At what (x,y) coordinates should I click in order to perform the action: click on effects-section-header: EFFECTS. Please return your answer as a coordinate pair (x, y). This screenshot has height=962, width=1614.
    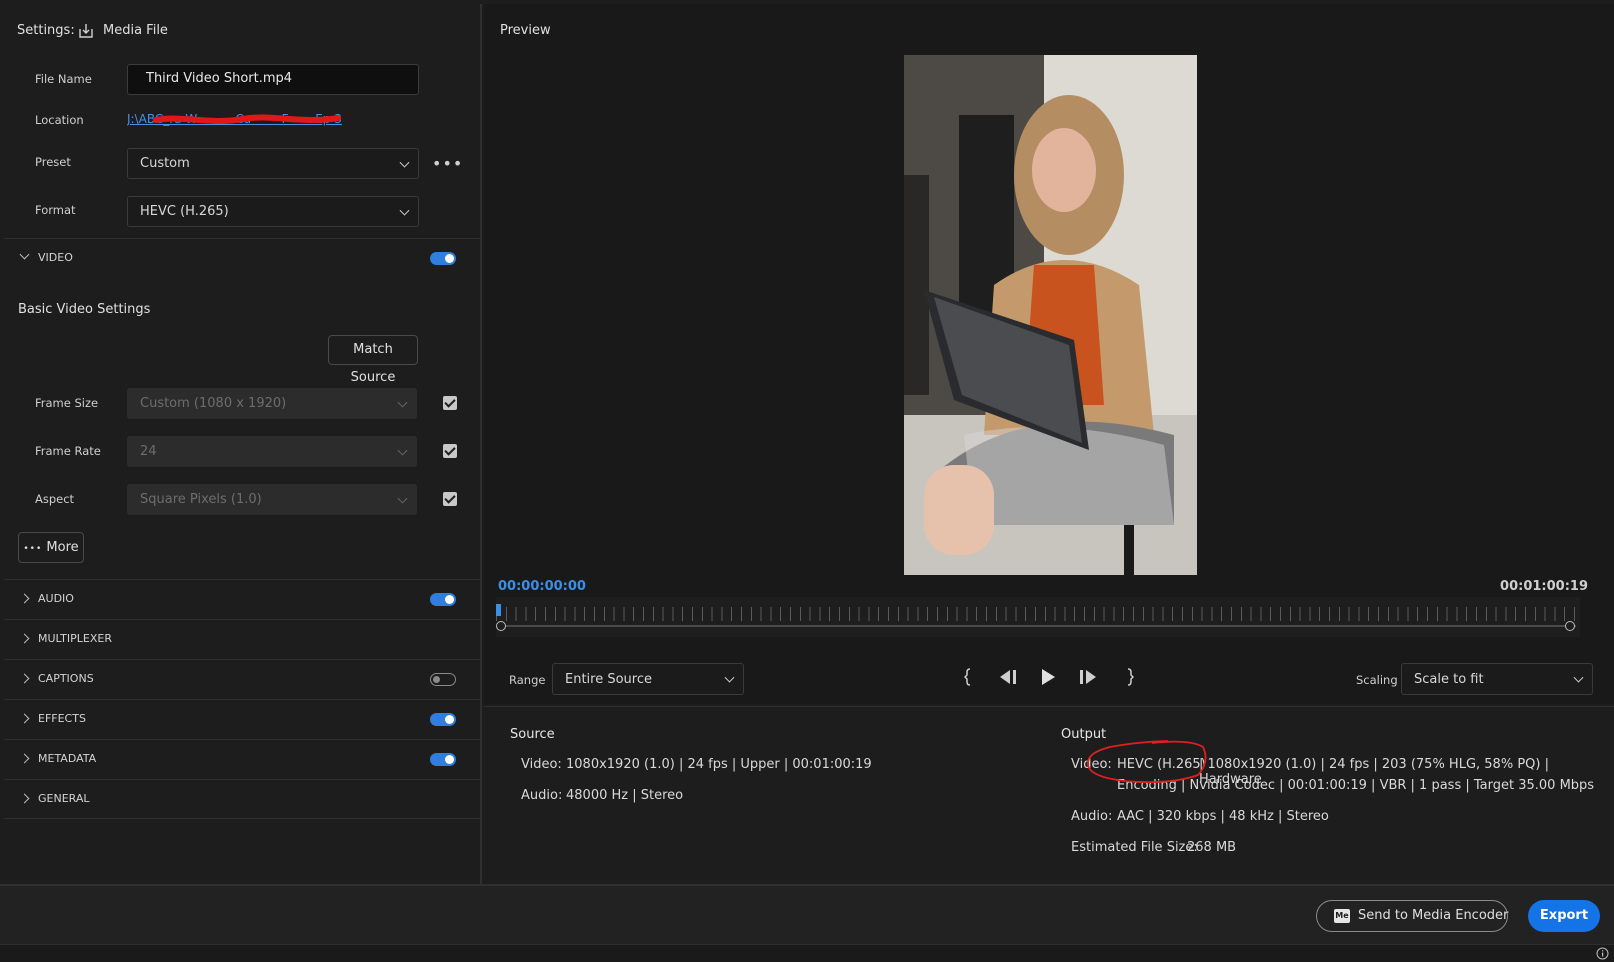
    Looking at the image, I should click on (243, 719).